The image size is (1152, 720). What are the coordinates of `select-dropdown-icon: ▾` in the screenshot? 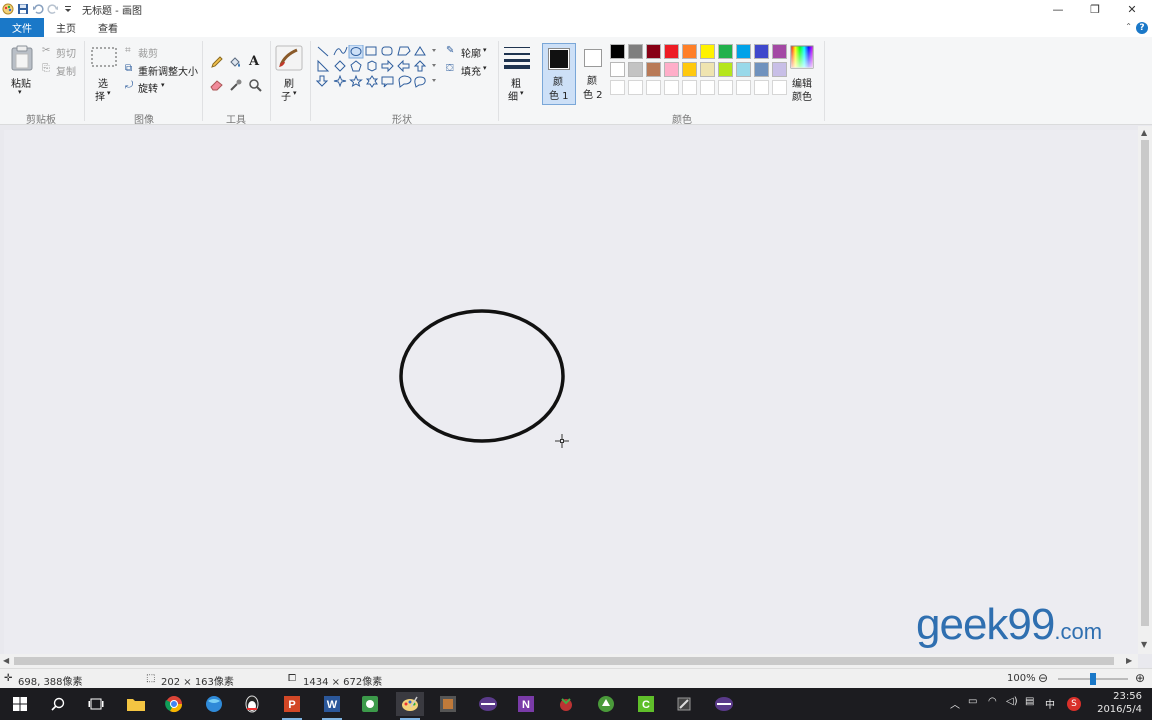 It's located at (109, 93).